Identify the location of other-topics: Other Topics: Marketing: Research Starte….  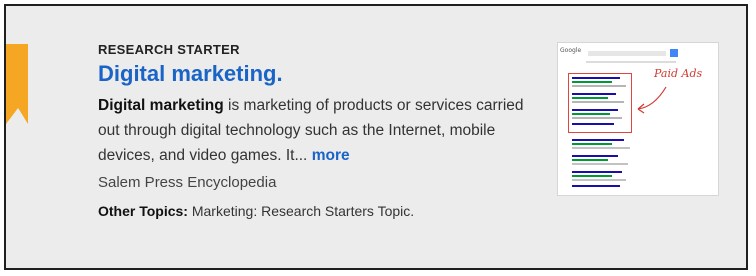
(318, 211).